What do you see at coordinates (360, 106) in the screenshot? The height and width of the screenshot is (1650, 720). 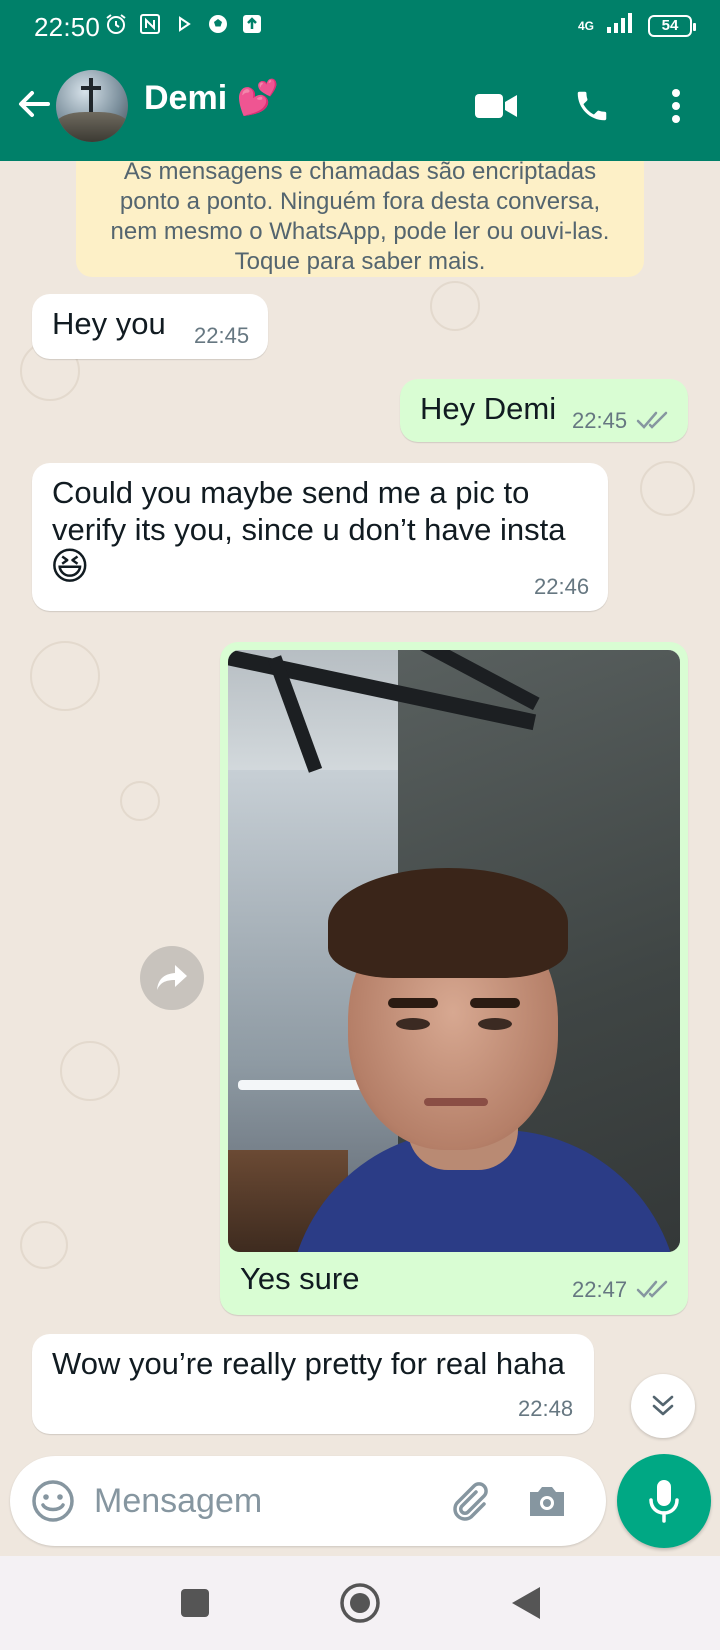 I see `chat-header: Demi 💕` at bounding box center [360, 106].